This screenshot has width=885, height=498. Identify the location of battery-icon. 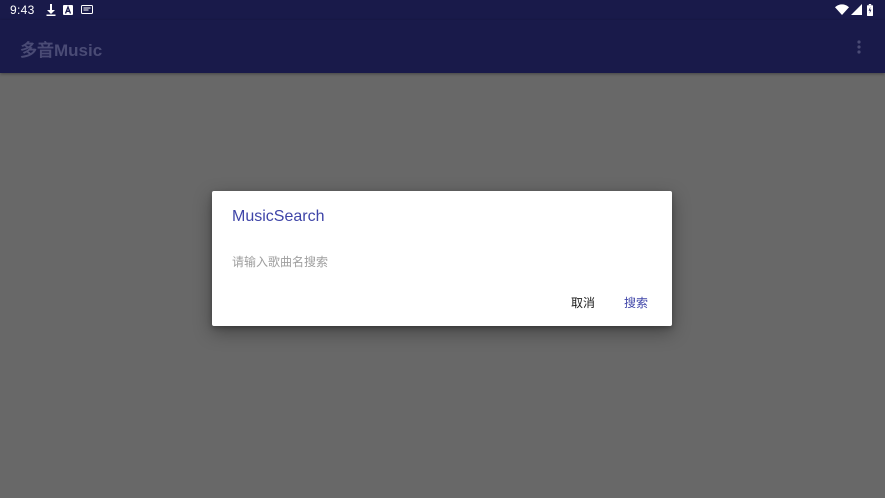
(869, 9).